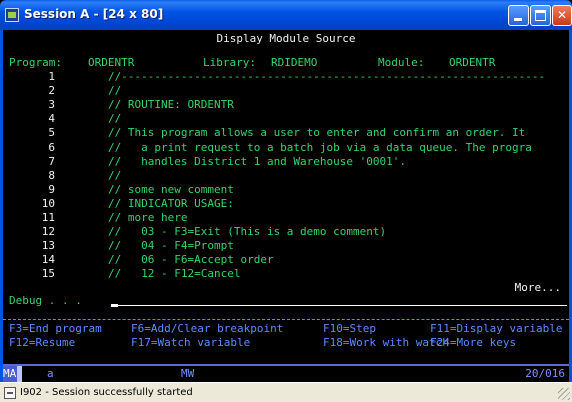  What do you see at coordinates (286, 105) in the screenshot?
I see `source-line: 3 // ROUTINE: ORDENTR` at bounding box center [286, 105].